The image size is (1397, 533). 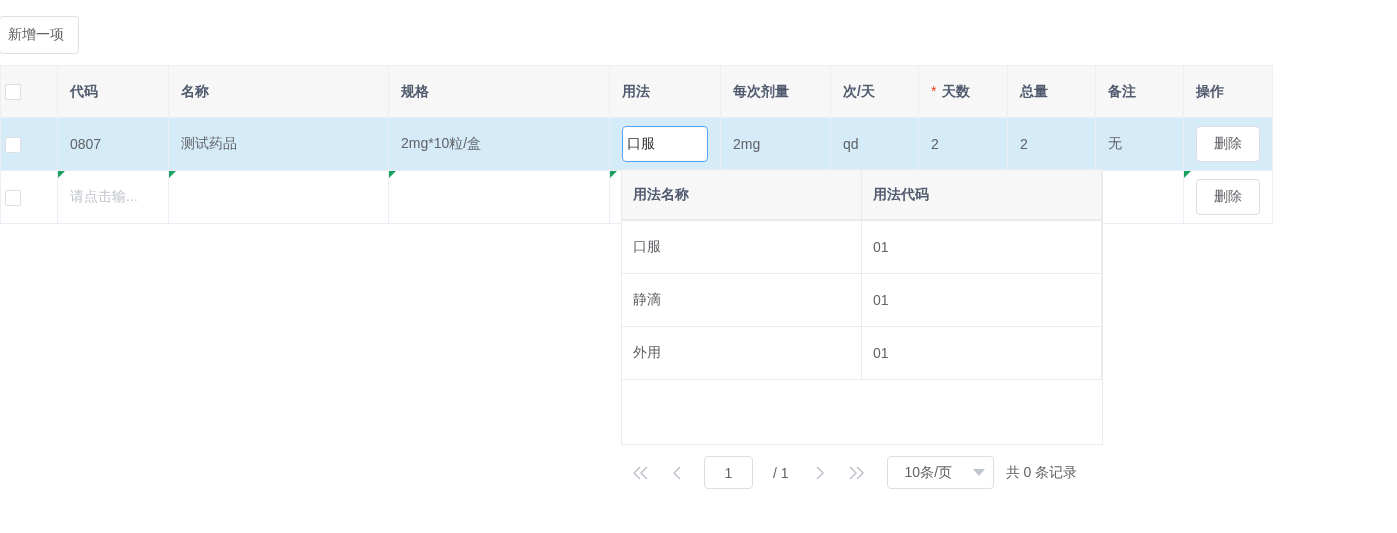 I want to click on dropdown-option: 口服 01, so click(x=862, y=247).